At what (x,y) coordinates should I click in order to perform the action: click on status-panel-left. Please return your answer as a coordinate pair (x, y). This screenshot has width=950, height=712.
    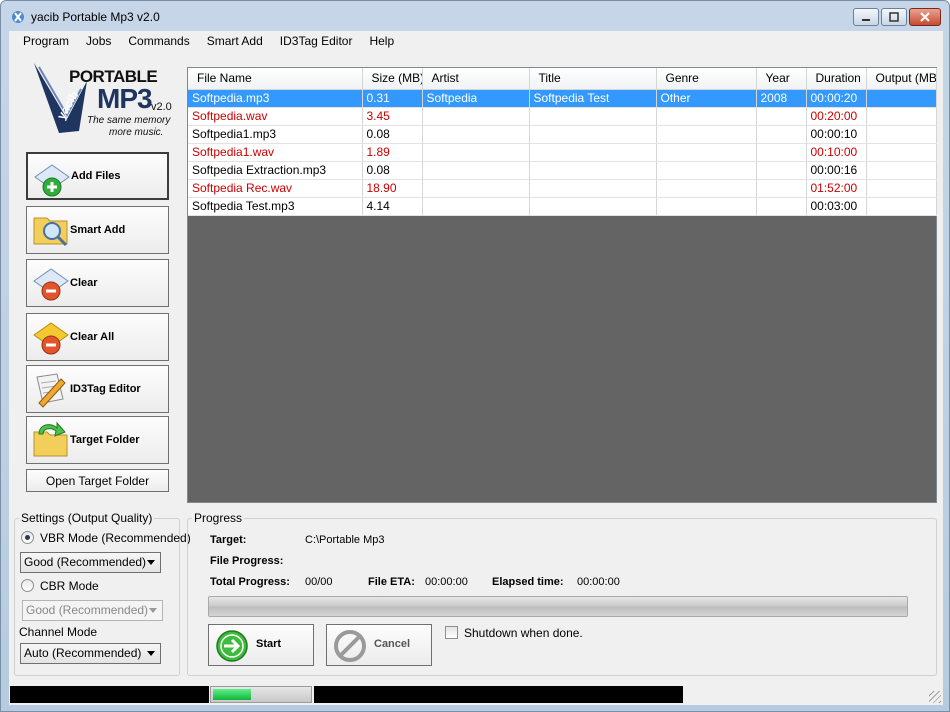
    Looking at the image, I should click on (109, 694).